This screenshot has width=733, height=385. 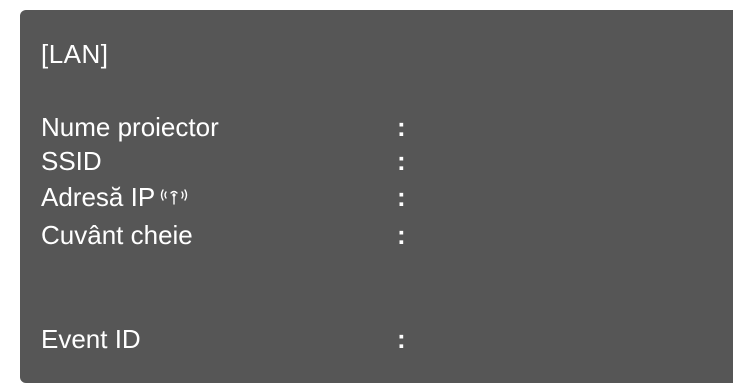 I want to click on field-row-projector-name: Nume proiector :, so click(x=381, y=127).